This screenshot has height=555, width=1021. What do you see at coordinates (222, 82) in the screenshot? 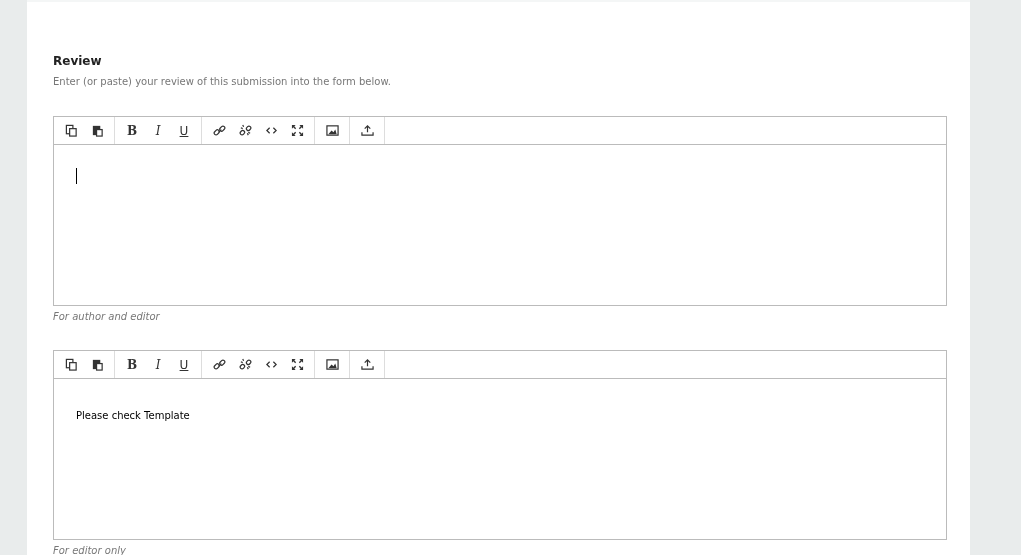
I see `section-description: Enter (or paste) your review of this submission into the form below.` at bounding box center [222, 82].